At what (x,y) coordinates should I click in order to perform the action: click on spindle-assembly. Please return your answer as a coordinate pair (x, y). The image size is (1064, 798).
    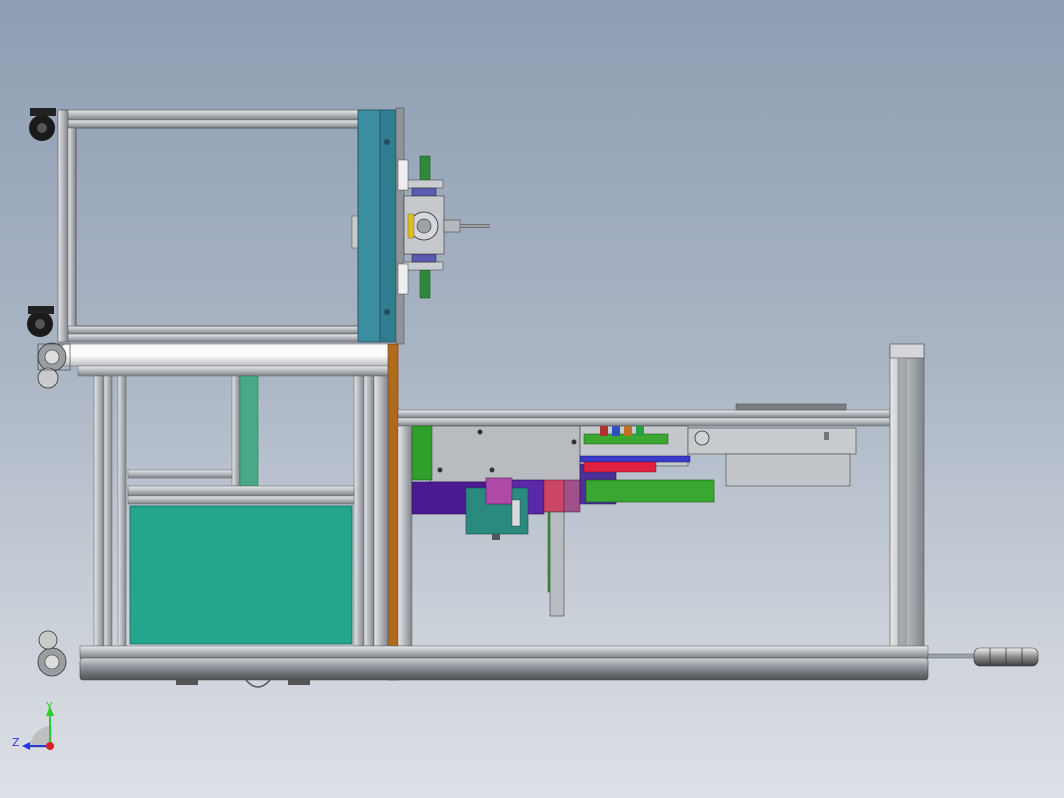
    Looking at the image, I should click on (443, 227).